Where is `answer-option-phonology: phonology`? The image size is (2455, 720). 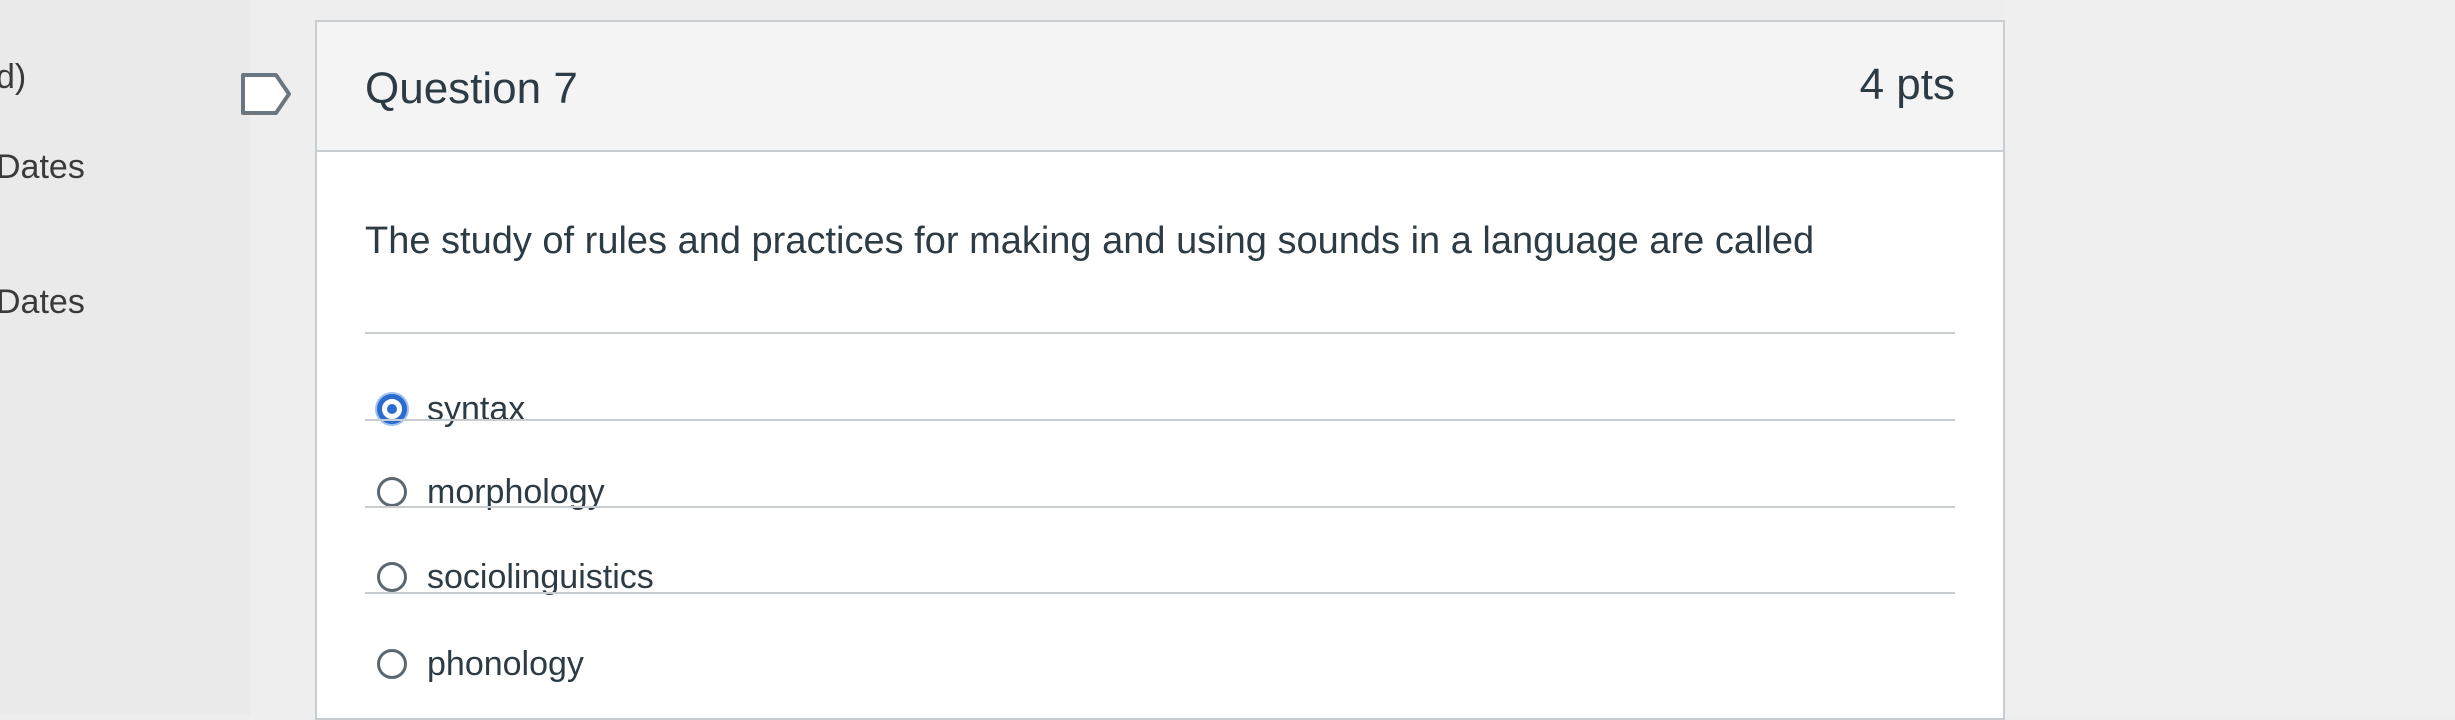 answer-option-phonology: phonology is located at coordinates (480, 664).